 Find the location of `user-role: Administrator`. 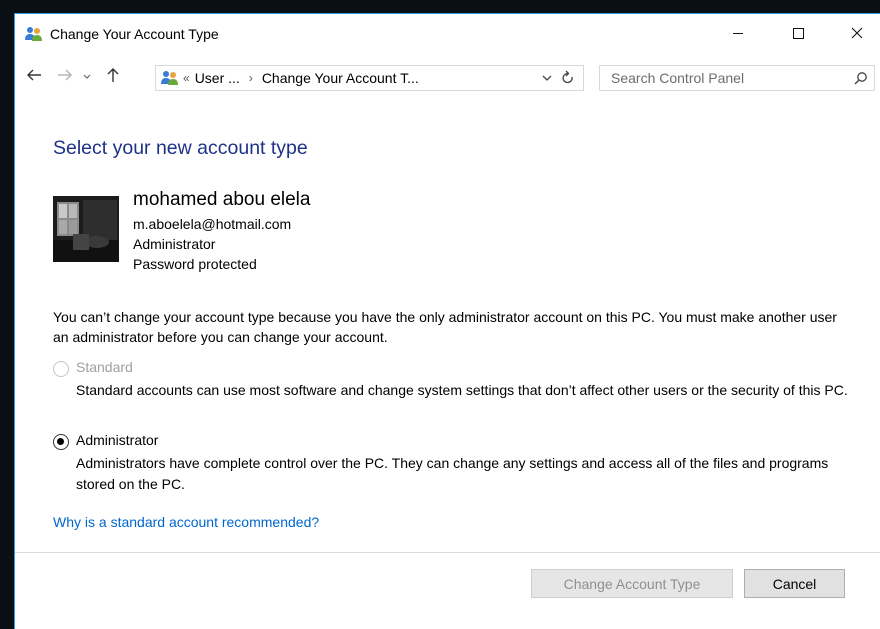

user-role: Administrator is located at coordinates (174, 244).